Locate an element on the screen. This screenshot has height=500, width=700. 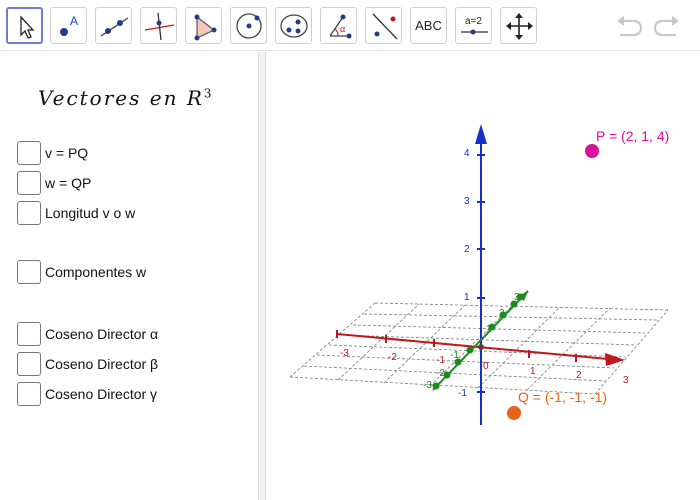
point-q-dot is located at coordinates (514, 413).